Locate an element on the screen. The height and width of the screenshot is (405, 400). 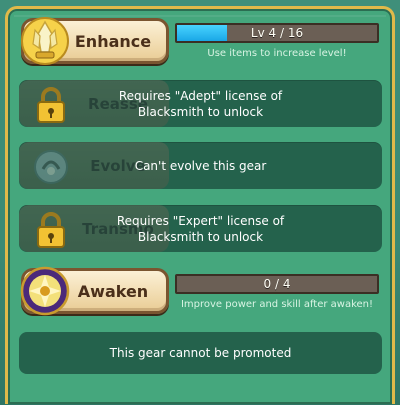
awaken-progress-text: 0 / 4 is located at coordinates (277, 284).